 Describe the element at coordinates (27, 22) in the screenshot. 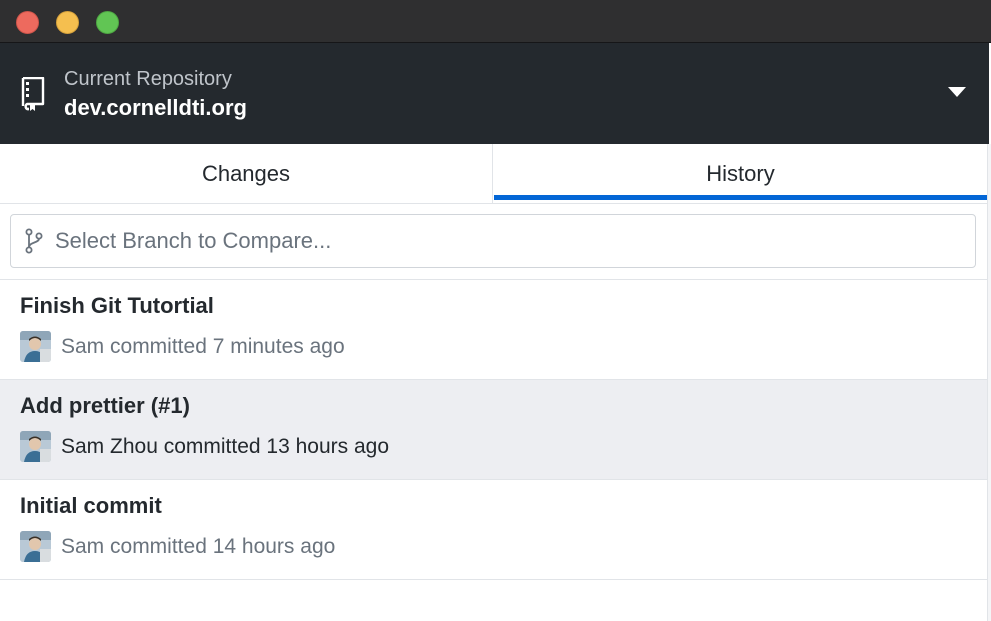

I see `close-window-button` at that location.